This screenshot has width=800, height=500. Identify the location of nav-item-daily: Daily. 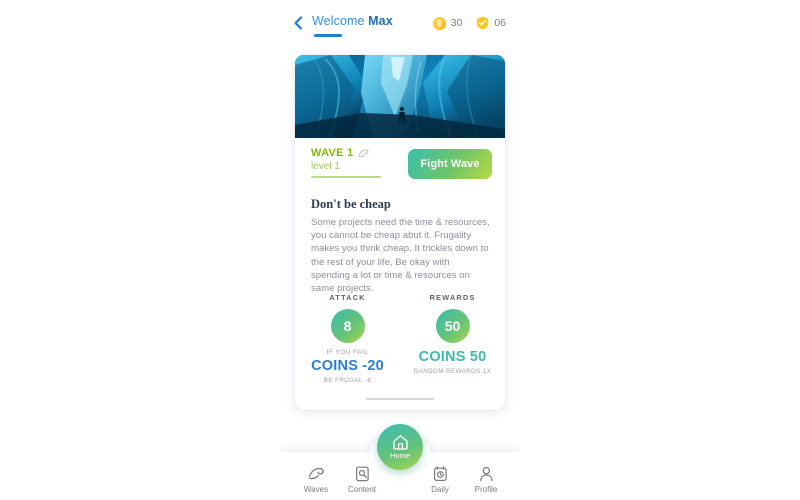
(440, 479).